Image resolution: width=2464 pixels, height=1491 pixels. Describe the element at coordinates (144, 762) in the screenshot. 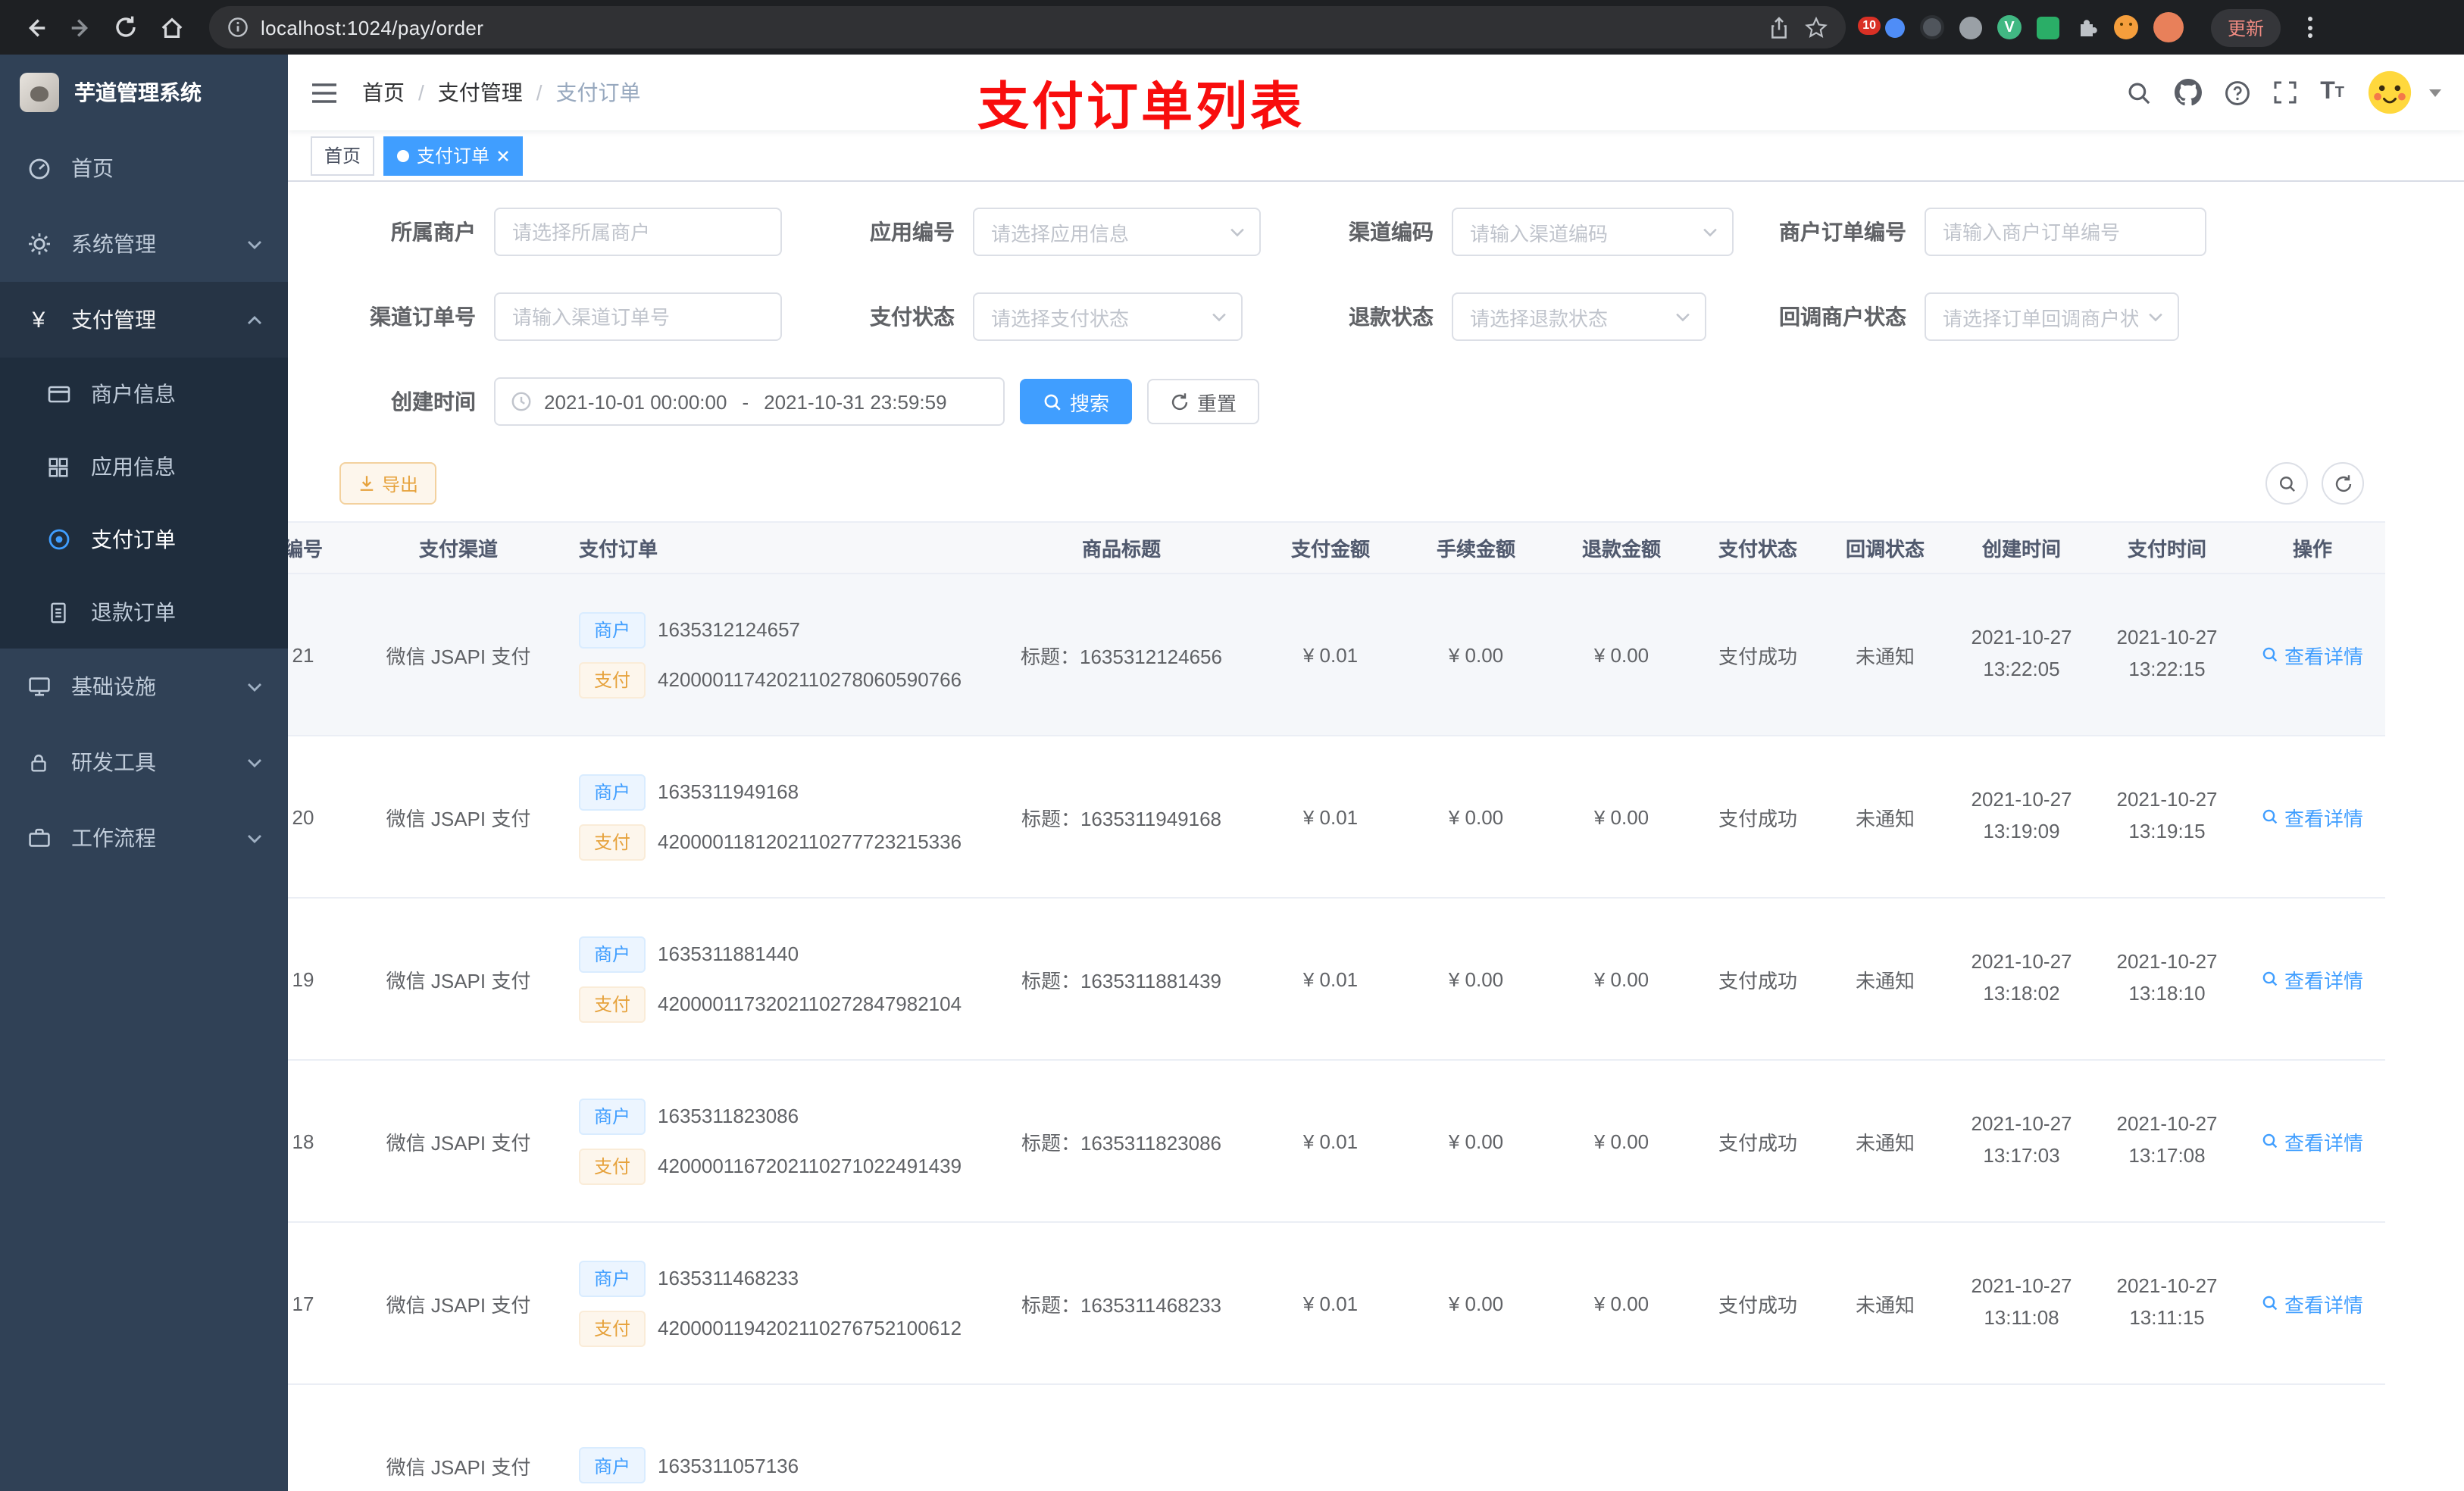

I see `sidebar-item-dev-tools: 研发工具` at that location.